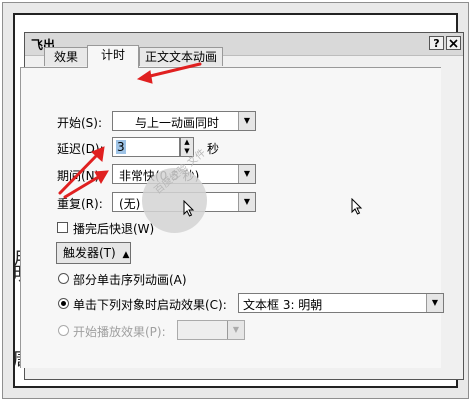 This screenshot has height=401, width=471. I want to click on start-value: 与上一动画同时, so click(177, 123).